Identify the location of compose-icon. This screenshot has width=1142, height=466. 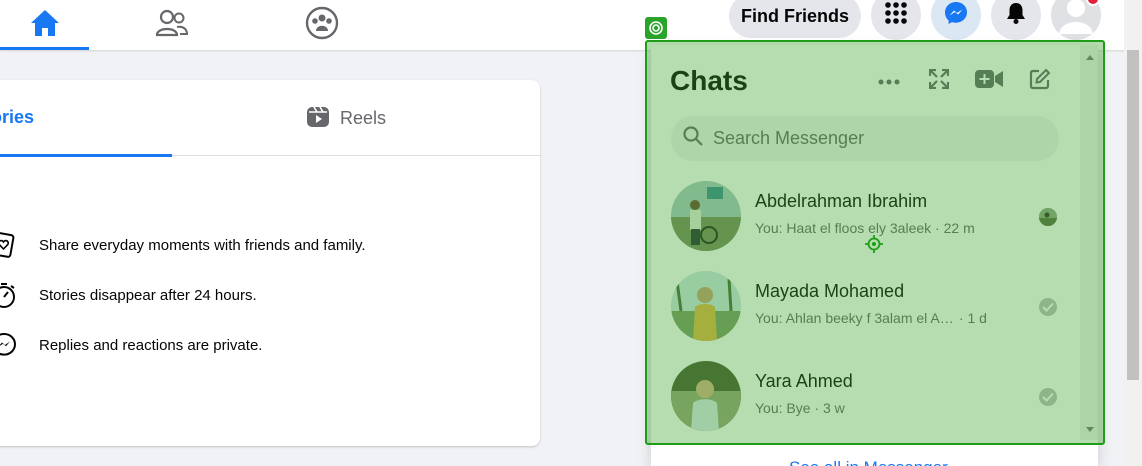
(1040, 81).